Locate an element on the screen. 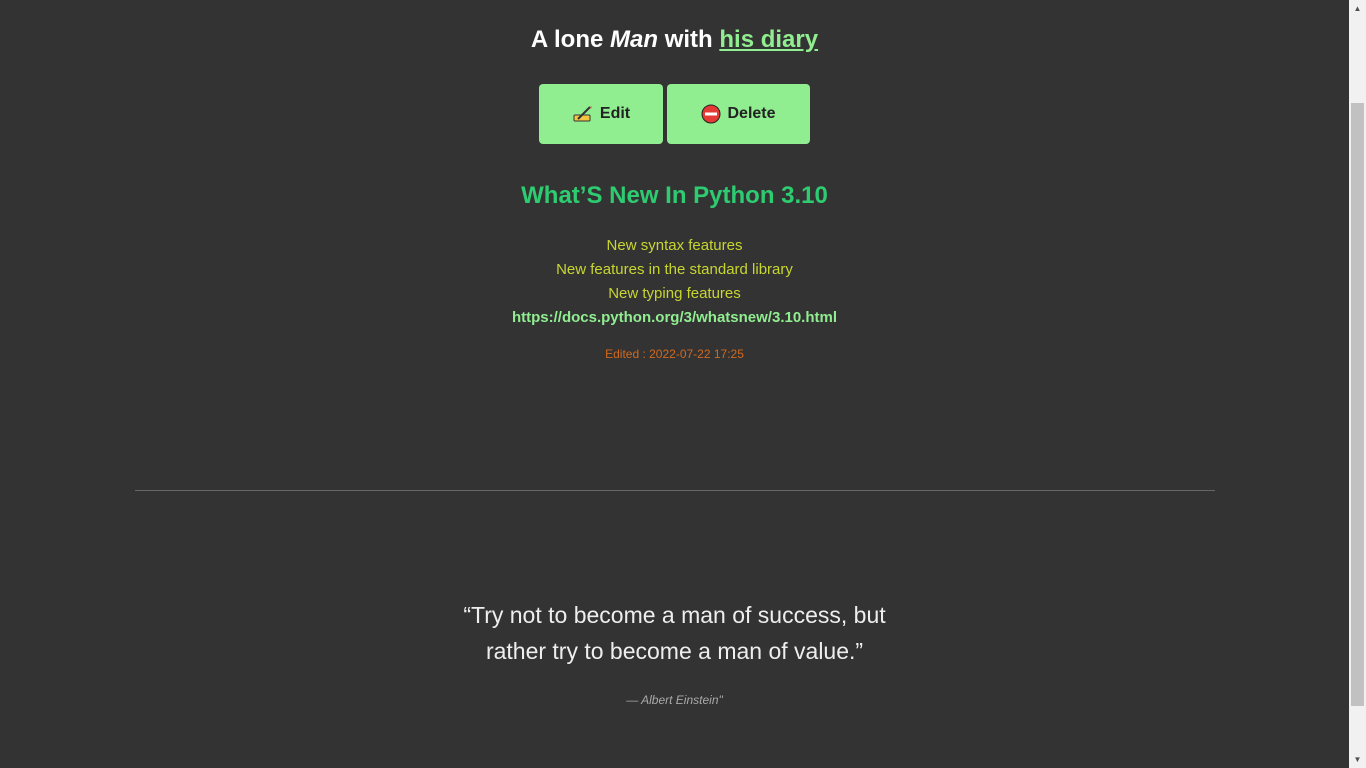  quote-author: — Albert Einstein" is located at coordinates (674, 700).